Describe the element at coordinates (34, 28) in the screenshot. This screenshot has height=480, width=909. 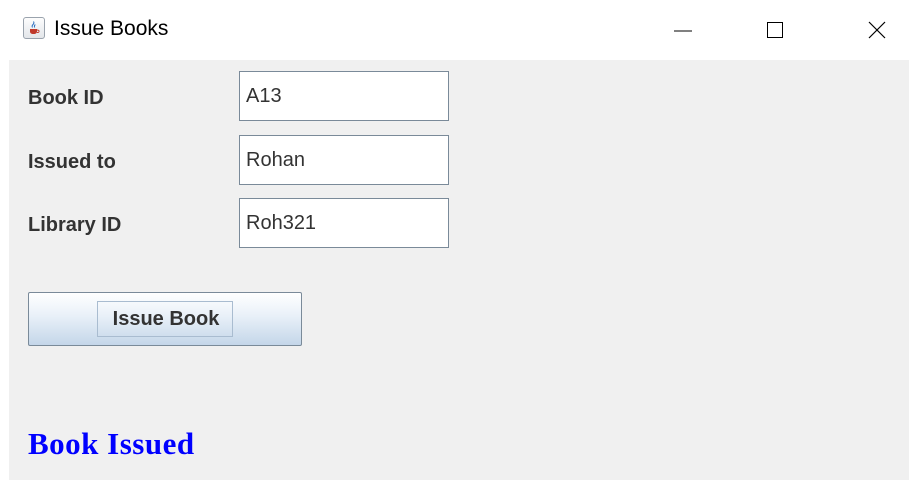
I see `java-cup-icon` at that location.